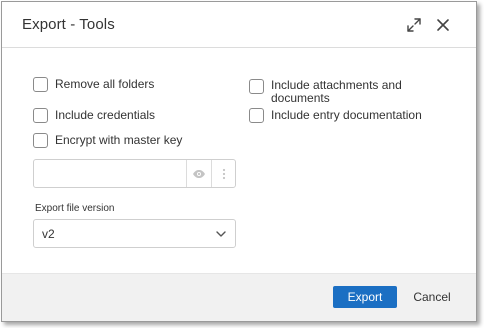  I want to click on encrypt-master-key-label: Encrypt with master key, so click(119, 140).